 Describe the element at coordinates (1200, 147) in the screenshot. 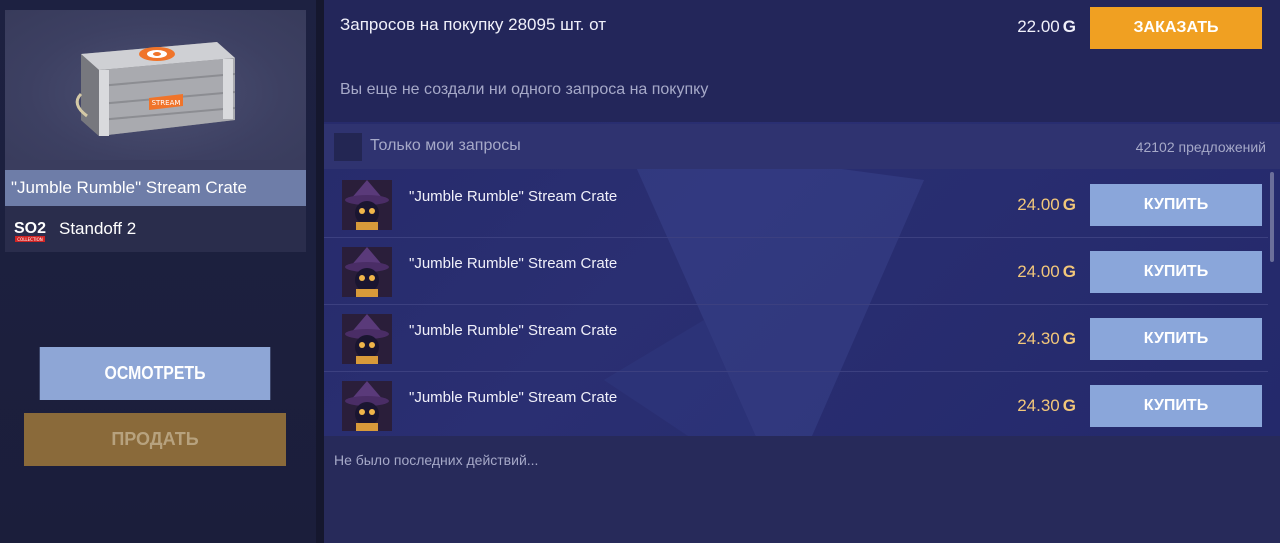

I see `offers-count: 42102 предложений` at that location.